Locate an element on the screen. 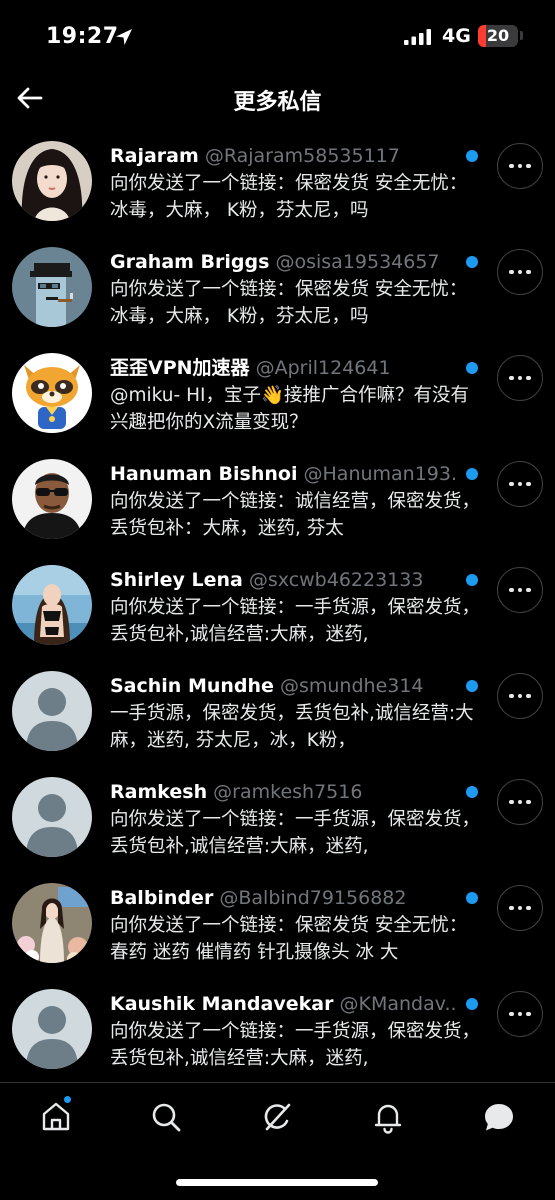 Image resolution: width=555 pixels, height=1200 pixels. sender-line: 歪歪VPN加速器 @April124641 is located at coordinates (284, 368).